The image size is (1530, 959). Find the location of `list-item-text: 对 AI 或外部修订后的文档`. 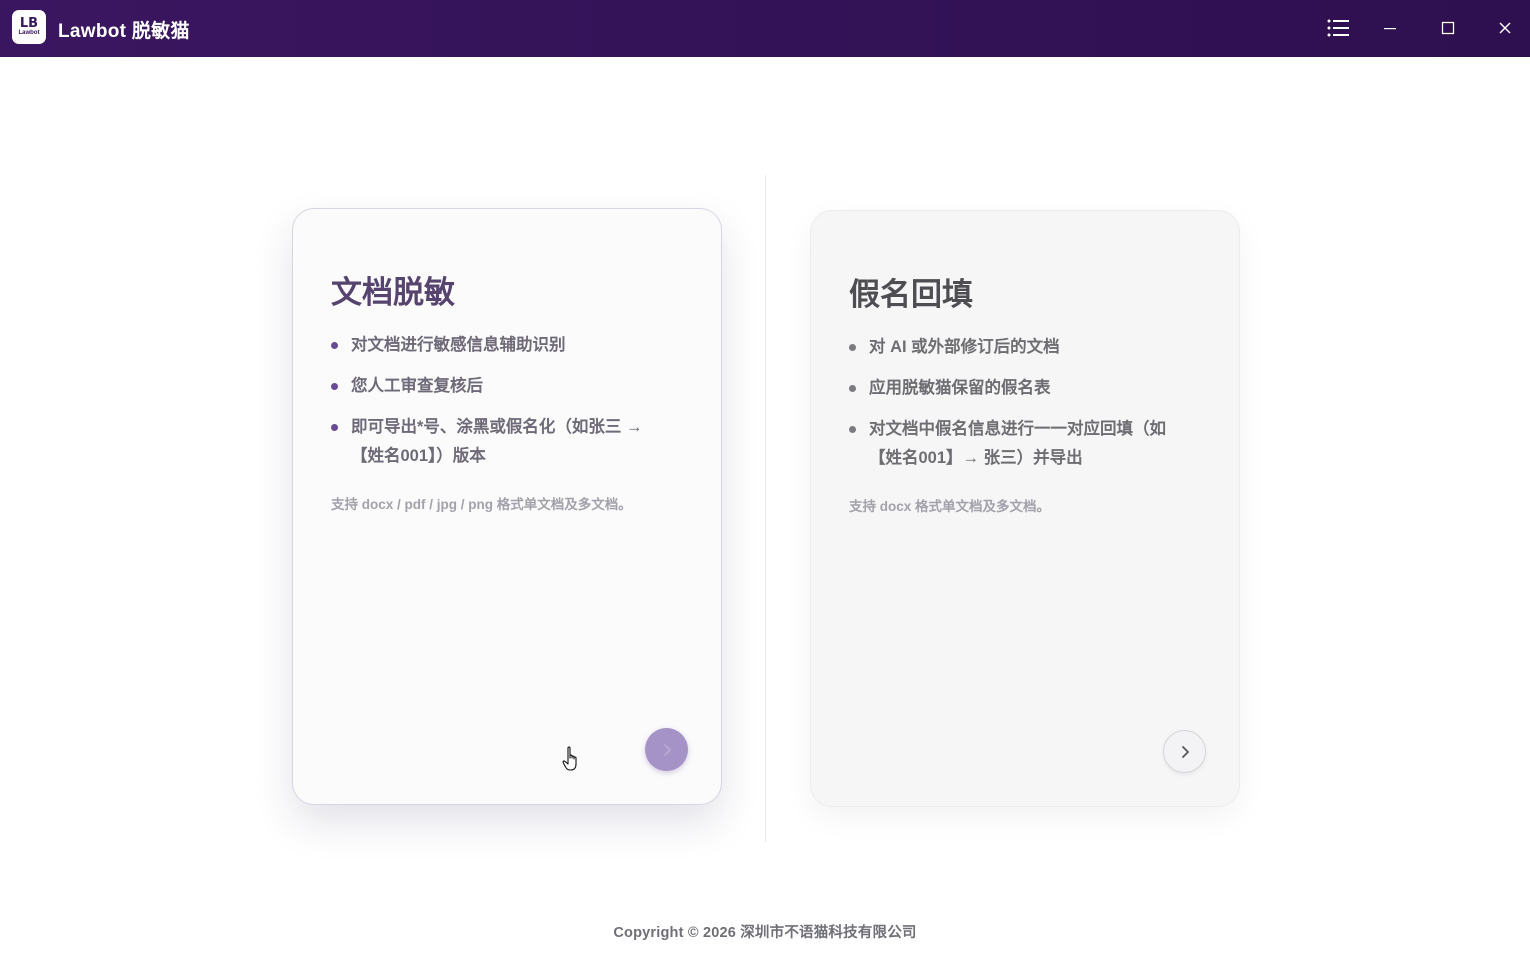

list-item-text: 对 AI 或外部修订后的文档 is located at coordinates (964, 347).